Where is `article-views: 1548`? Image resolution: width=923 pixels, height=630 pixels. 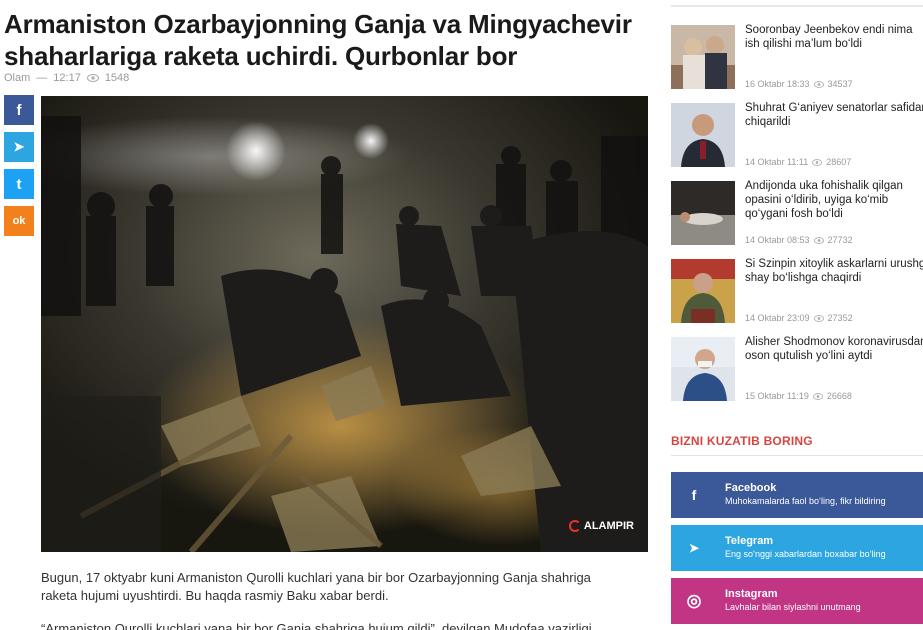 article-views: 1548 is located at coordinates (117, 78).